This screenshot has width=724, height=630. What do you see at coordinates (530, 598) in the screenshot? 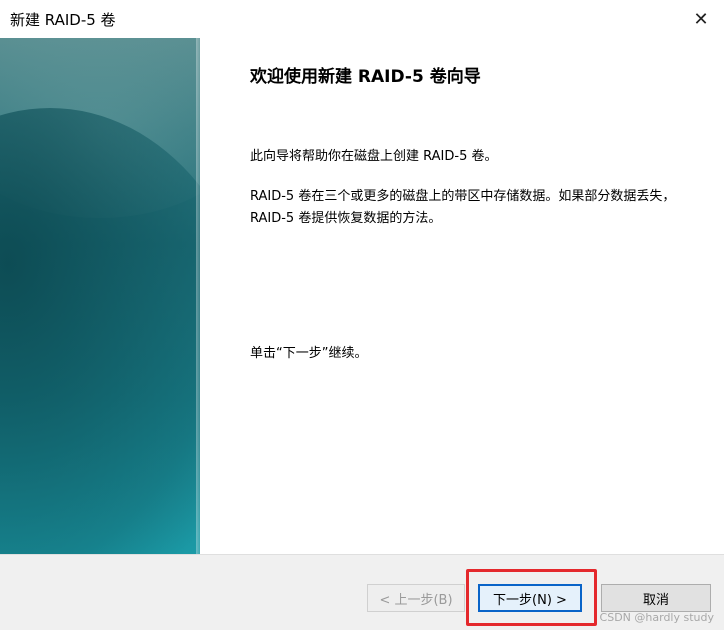
I see `next-button: 下一步(N) >` at bounding box center [530, 598].